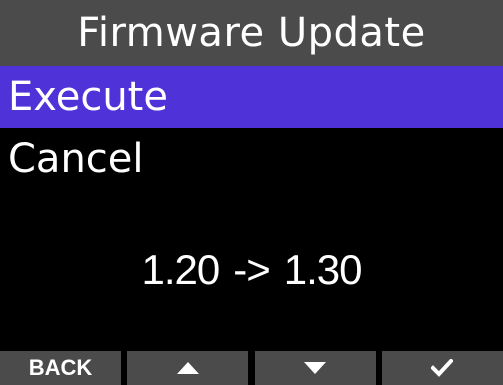 The width and height of the screenshot is (503, 385). I want to click on down-button, so click(315, 368).